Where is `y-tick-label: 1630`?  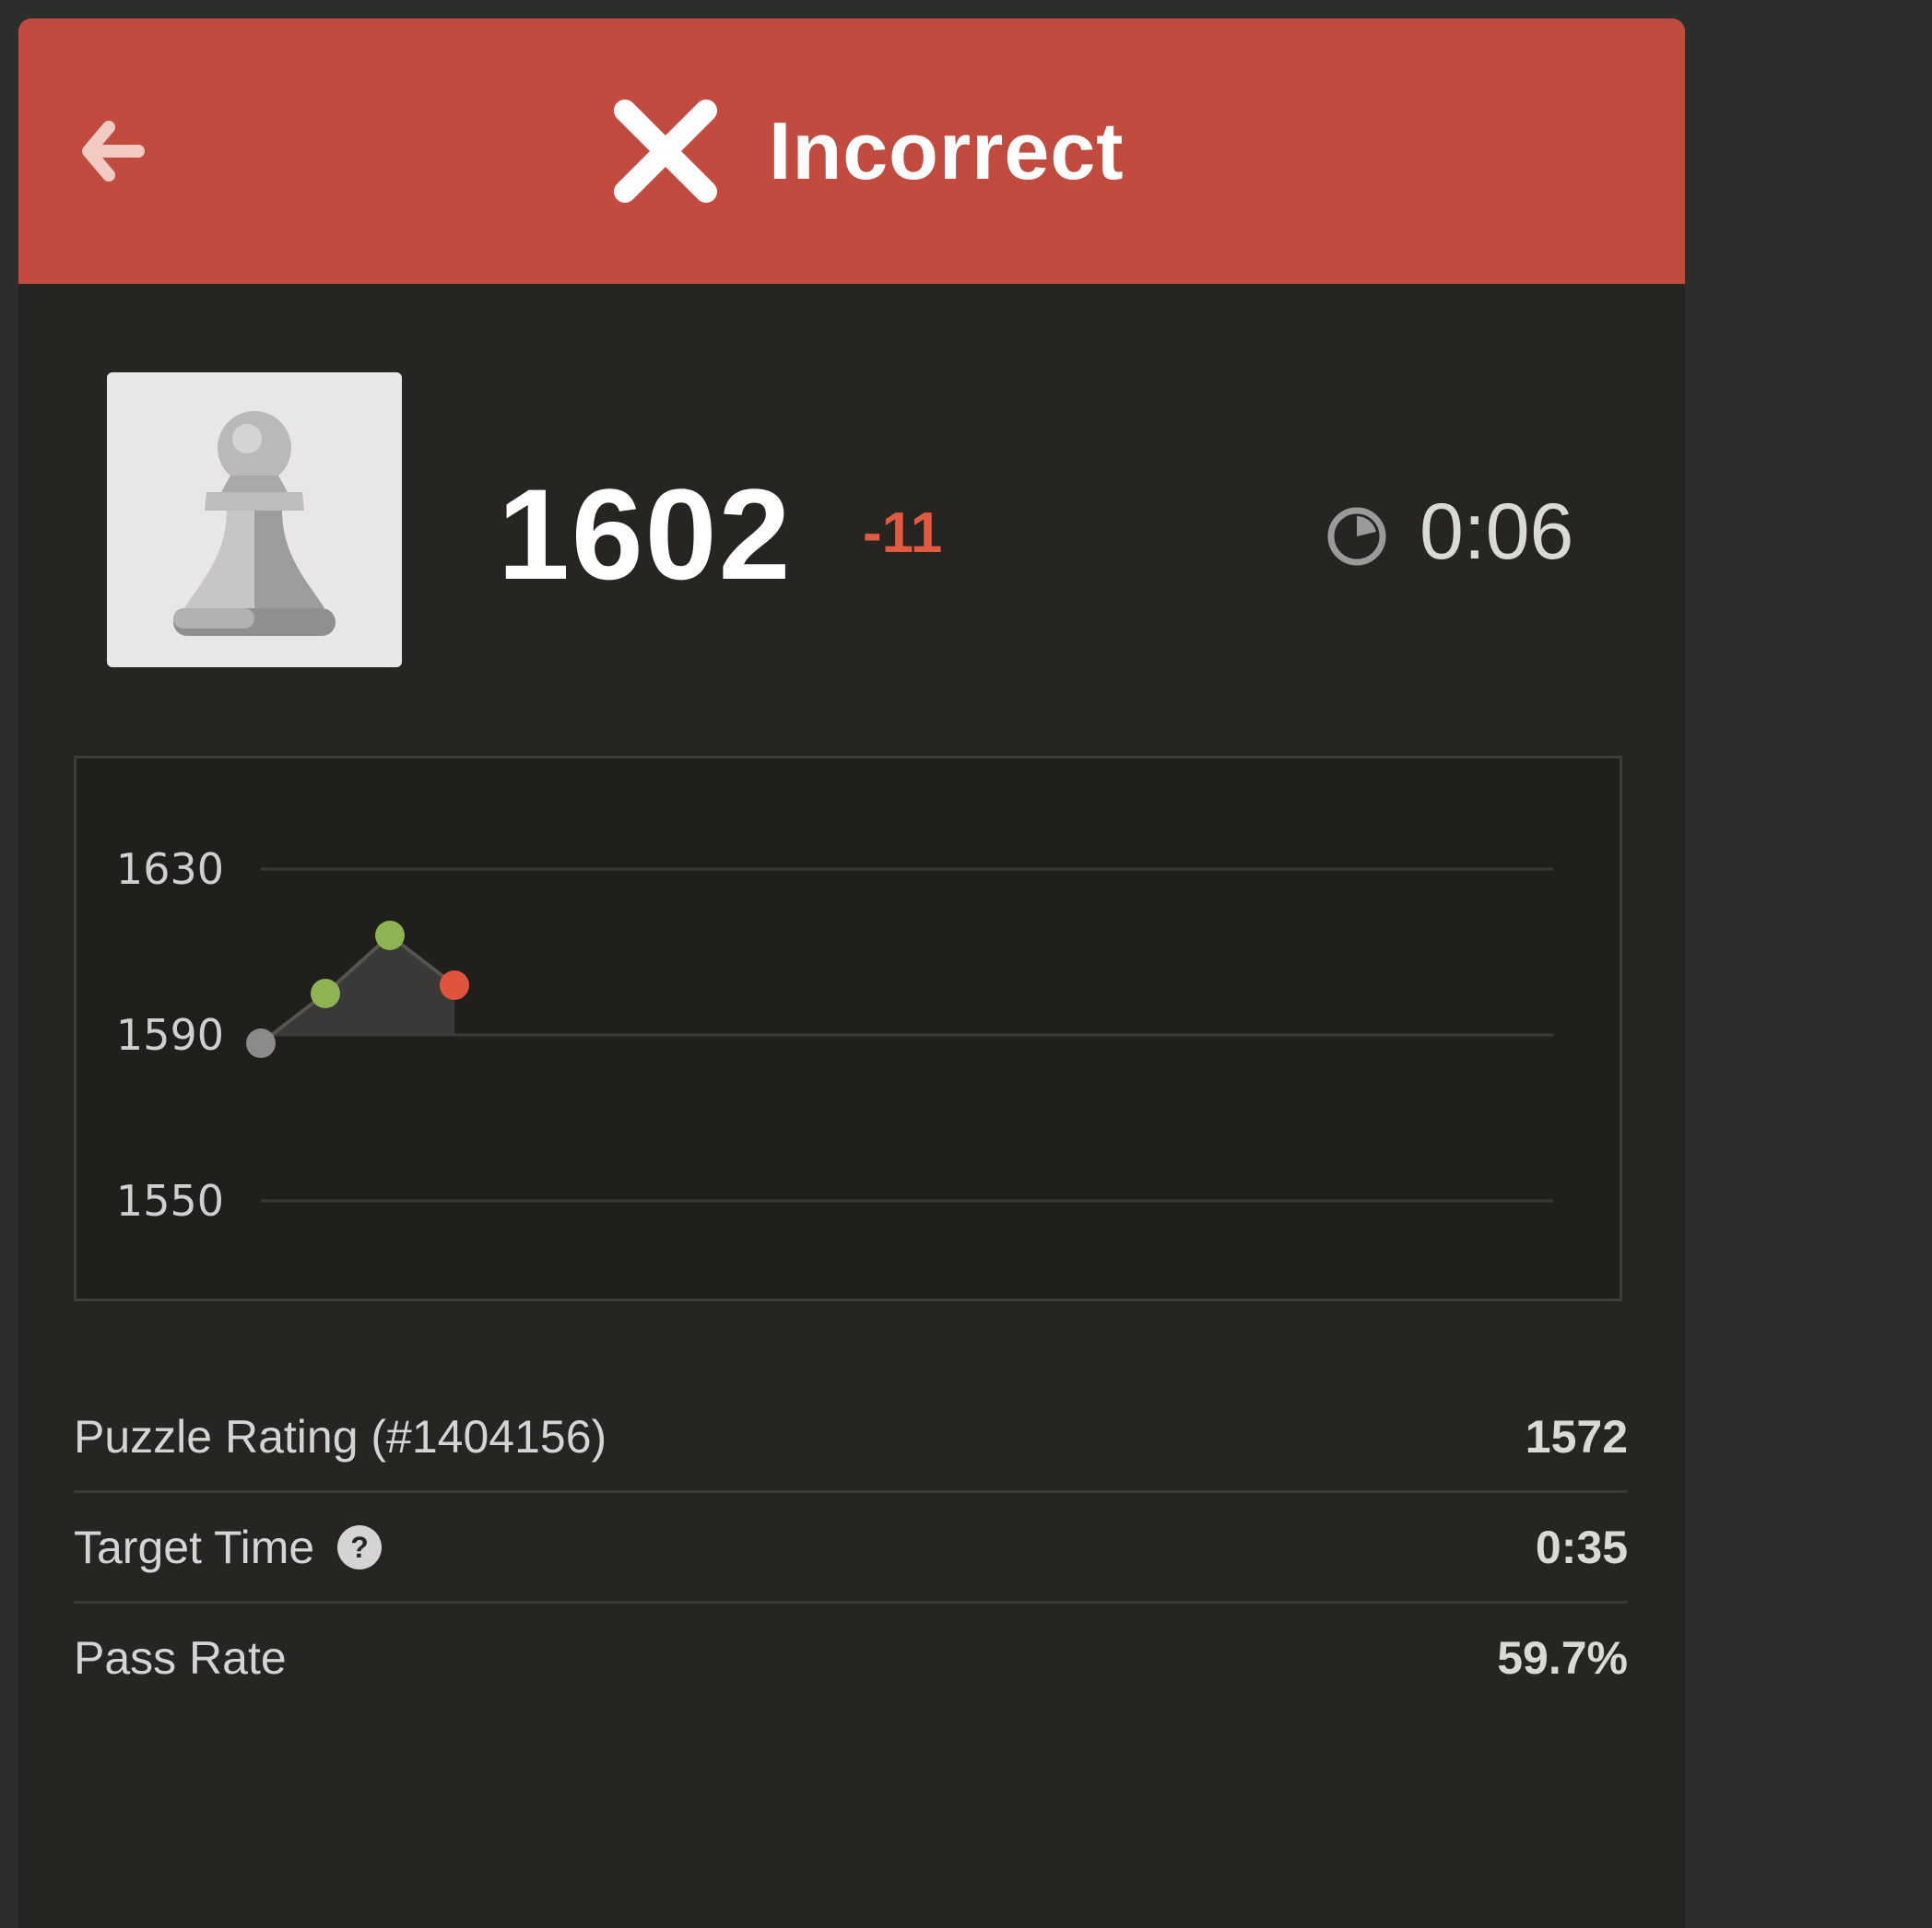
y-tick-label: 1630 is located at coordinates (170, 869).